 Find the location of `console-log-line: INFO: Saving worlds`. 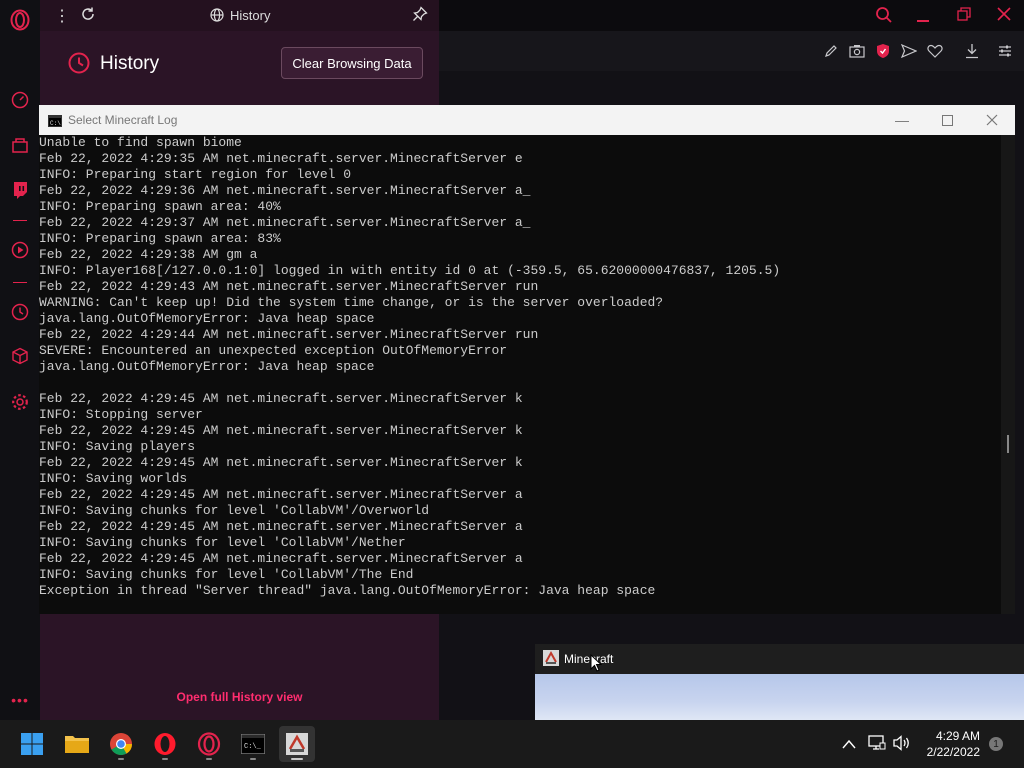

console-log-line: INFO: Saving worlds is located at coordinates (113, 478).